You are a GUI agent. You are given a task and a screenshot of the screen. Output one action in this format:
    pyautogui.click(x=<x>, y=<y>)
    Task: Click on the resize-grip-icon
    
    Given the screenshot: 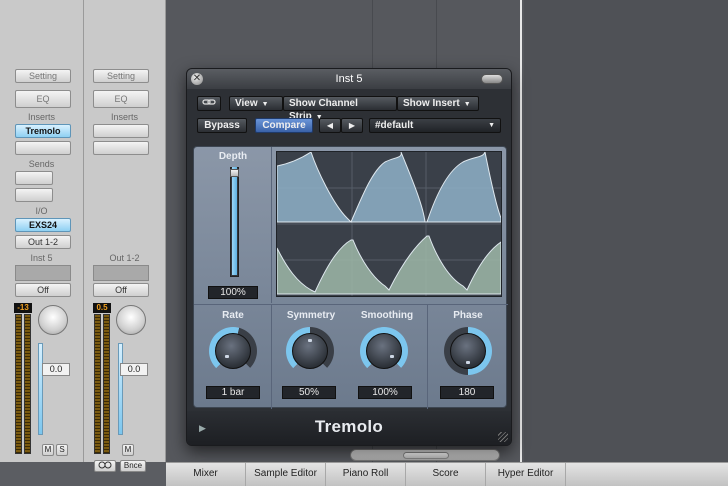 What is the action you would take?
    pyautogui.click(x=503, y=437)
    